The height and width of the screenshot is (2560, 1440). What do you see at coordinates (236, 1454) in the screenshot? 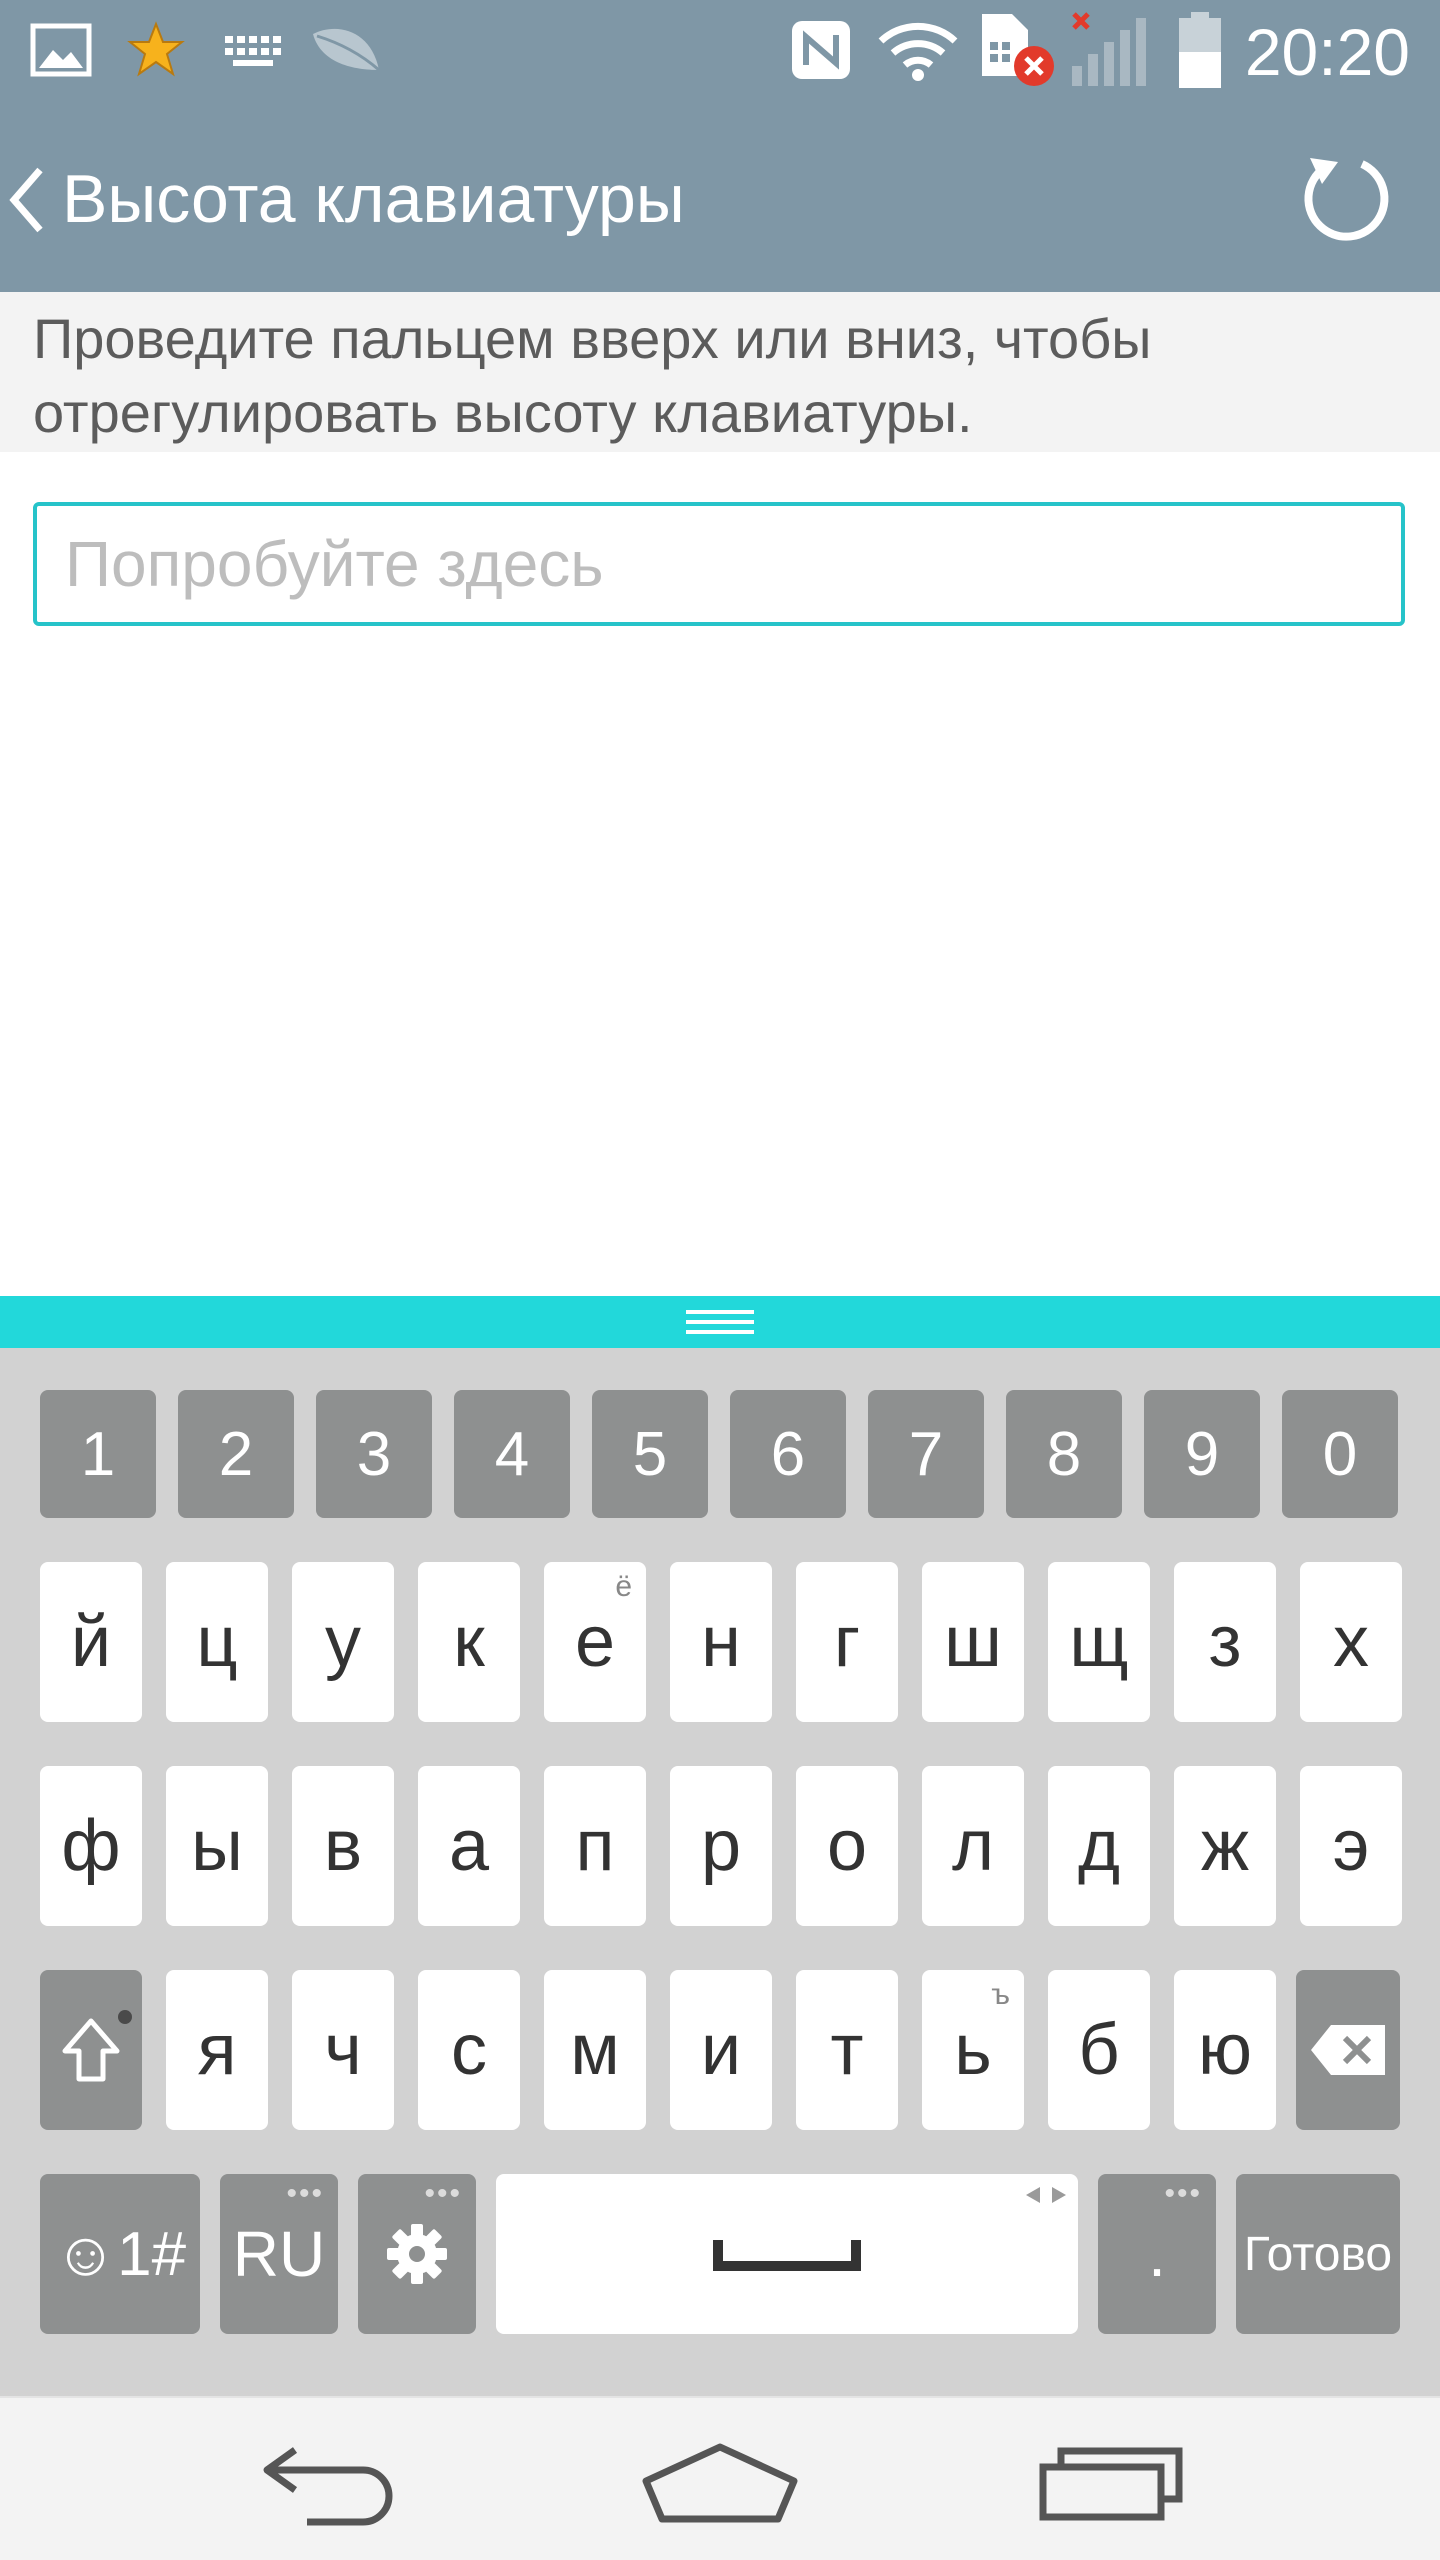
I see `key-2: 2` at bounding box center [236, 1454].